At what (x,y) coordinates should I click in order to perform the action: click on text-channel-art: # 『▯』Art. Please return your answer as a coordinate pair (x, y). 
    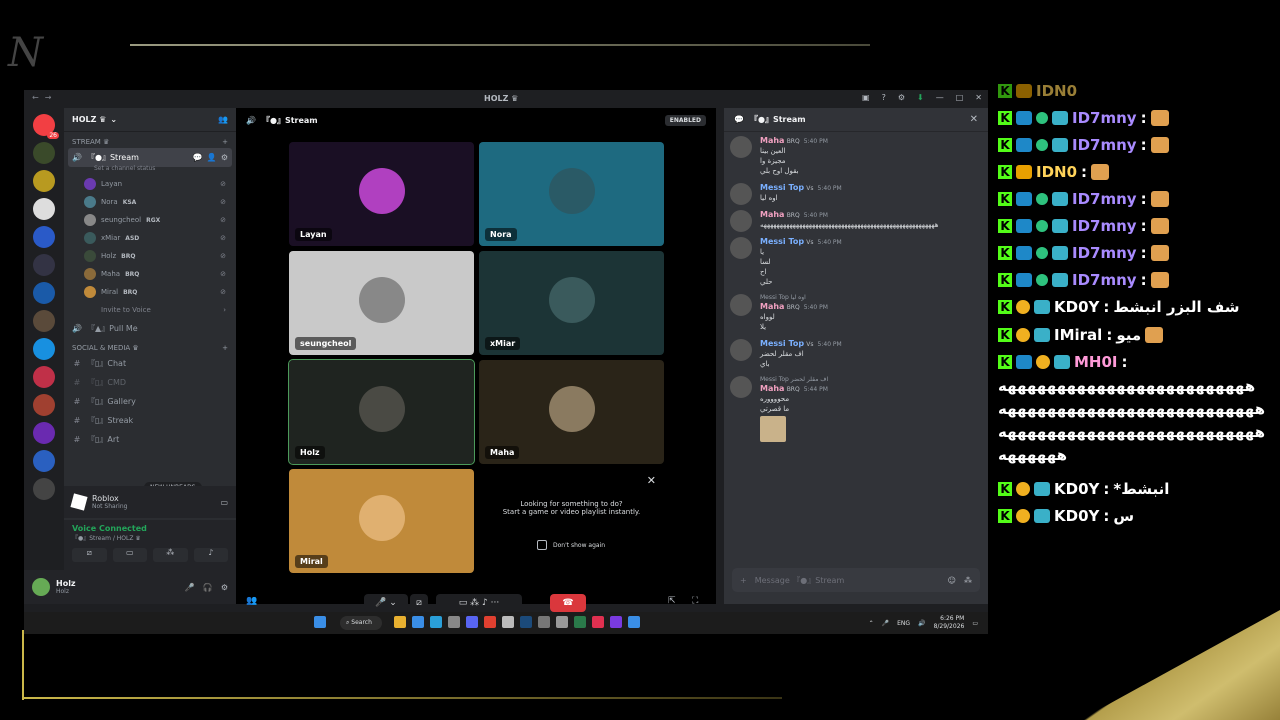
    Looking at the image, I should click on (150, 439).